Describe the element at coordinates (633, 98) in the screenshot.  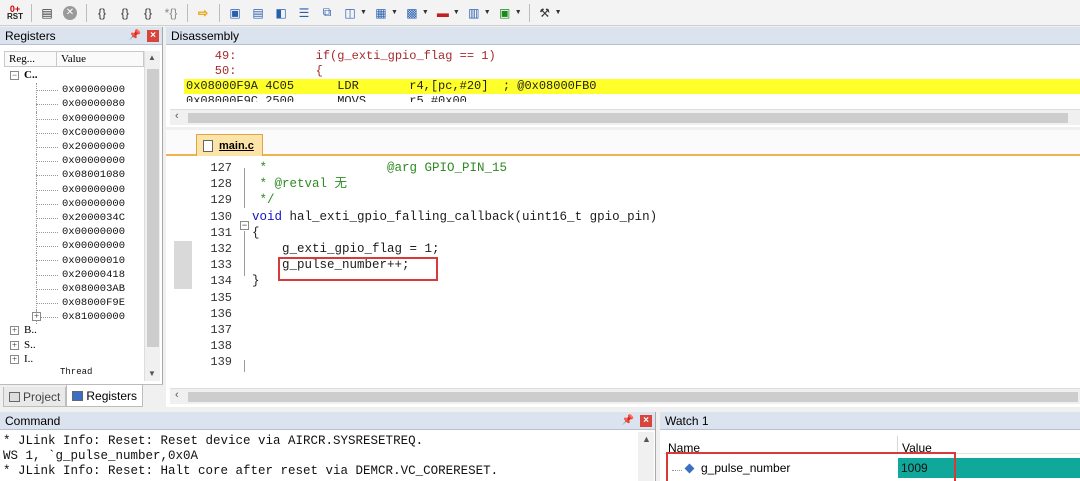
I see `disassembly-line: 0x08000F9C 2500 MOVS r5,#0x00` at that location.